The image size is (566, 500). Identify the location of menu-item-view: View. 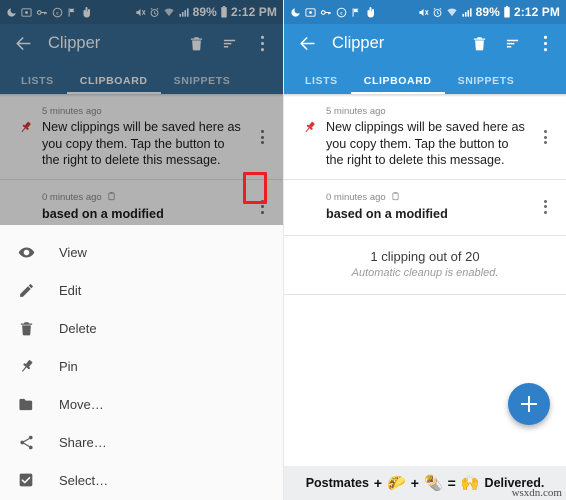
(141, 252).